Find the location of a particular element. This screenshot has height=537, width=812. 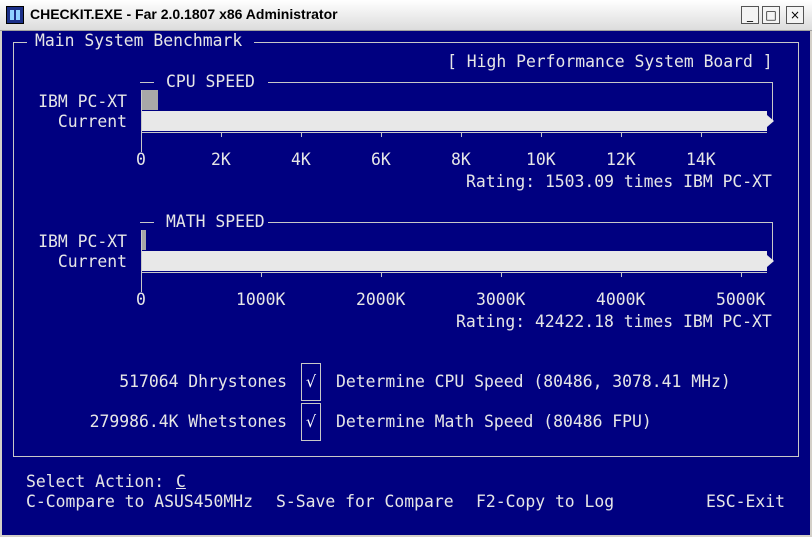

math-section-title: MATH SPEED is located at coordinates (215, 221).